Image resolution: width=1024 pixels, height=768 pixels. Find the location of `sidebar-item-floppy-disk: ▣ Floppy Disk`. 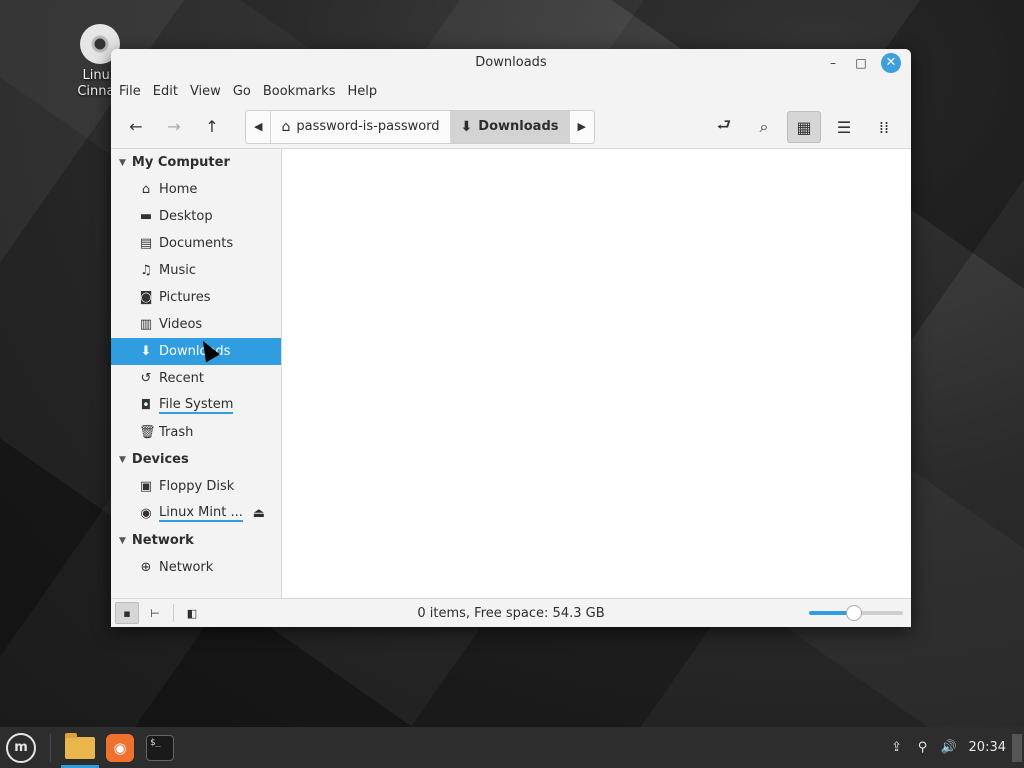

sidebar-item-floppy-disk: ▣ Floppy Disk is located at coordinates (196, 486).